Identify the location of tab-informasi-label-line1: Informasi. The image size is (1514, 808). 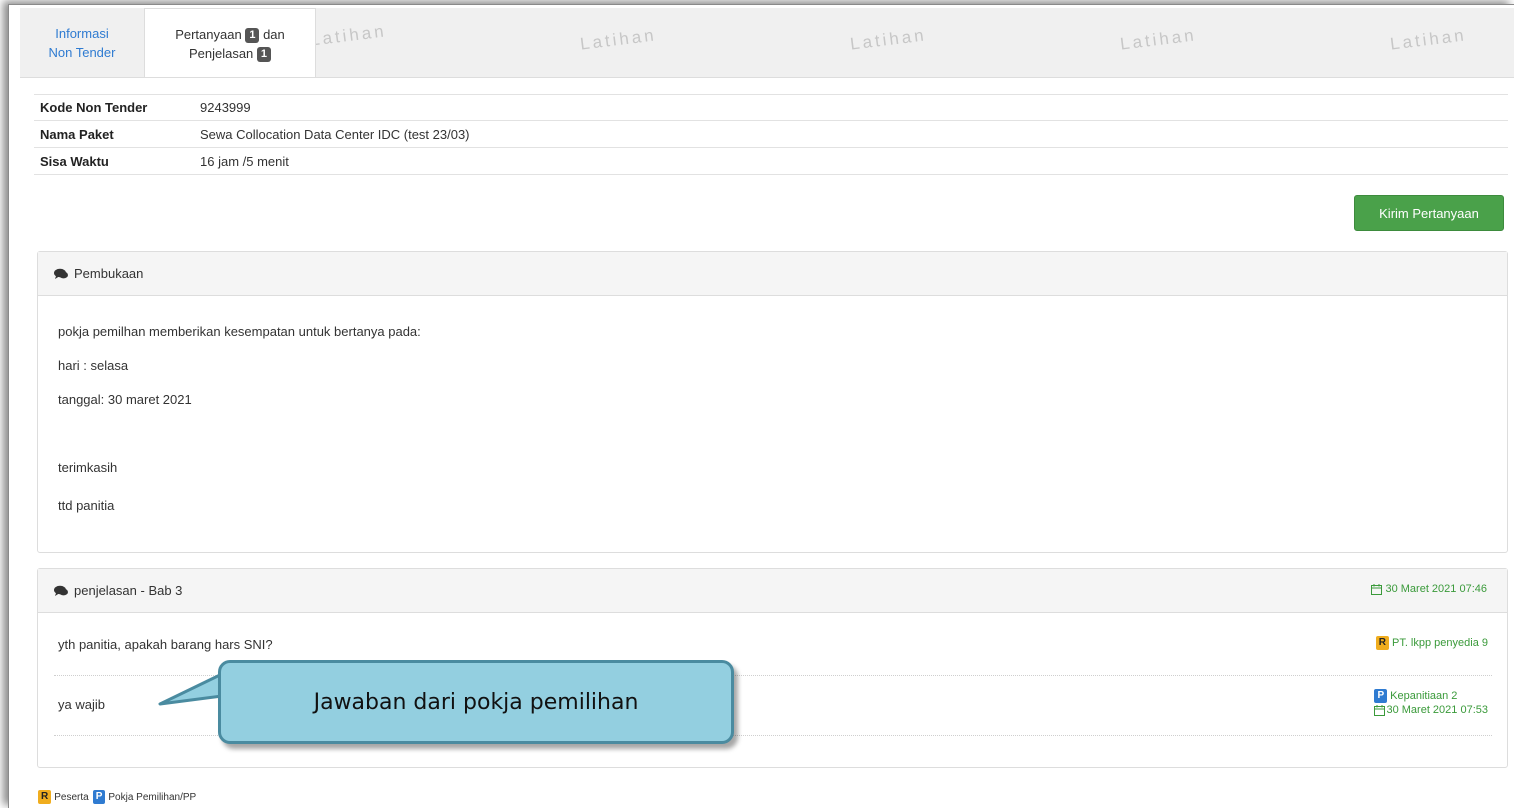
(82, 33).